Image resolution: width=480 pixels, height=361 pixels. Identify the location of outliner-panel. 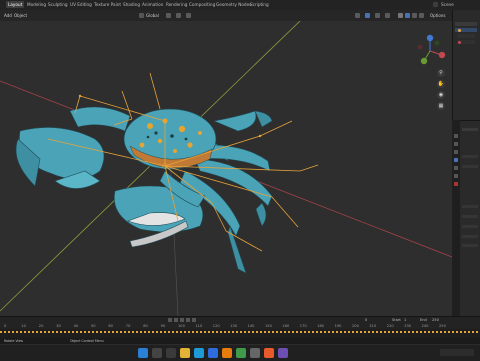
(466, 65).